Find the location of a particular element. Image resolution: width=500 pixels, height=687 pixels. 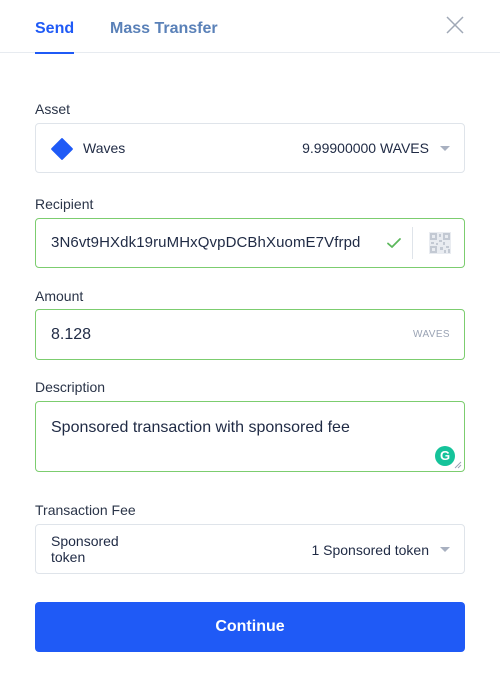

grammarly-icon: G is located at coordinates (445, 456).